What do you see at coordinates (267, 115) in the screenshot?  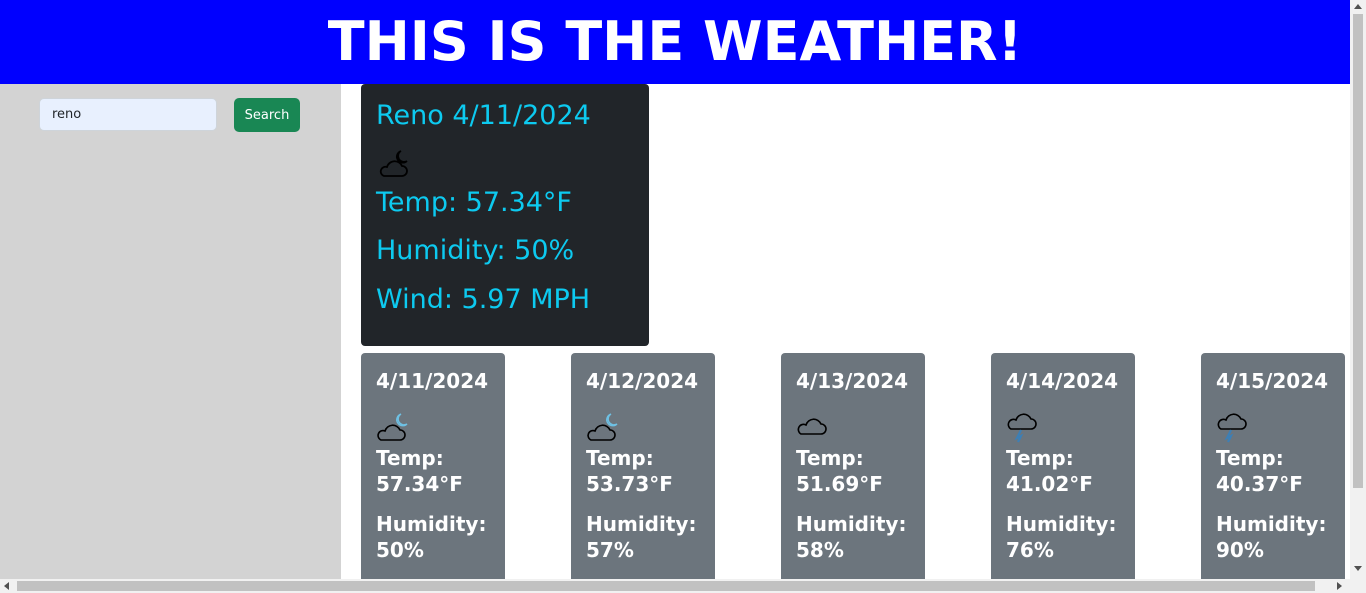 I see `search-button: Search` at bounding box center [267, 115].